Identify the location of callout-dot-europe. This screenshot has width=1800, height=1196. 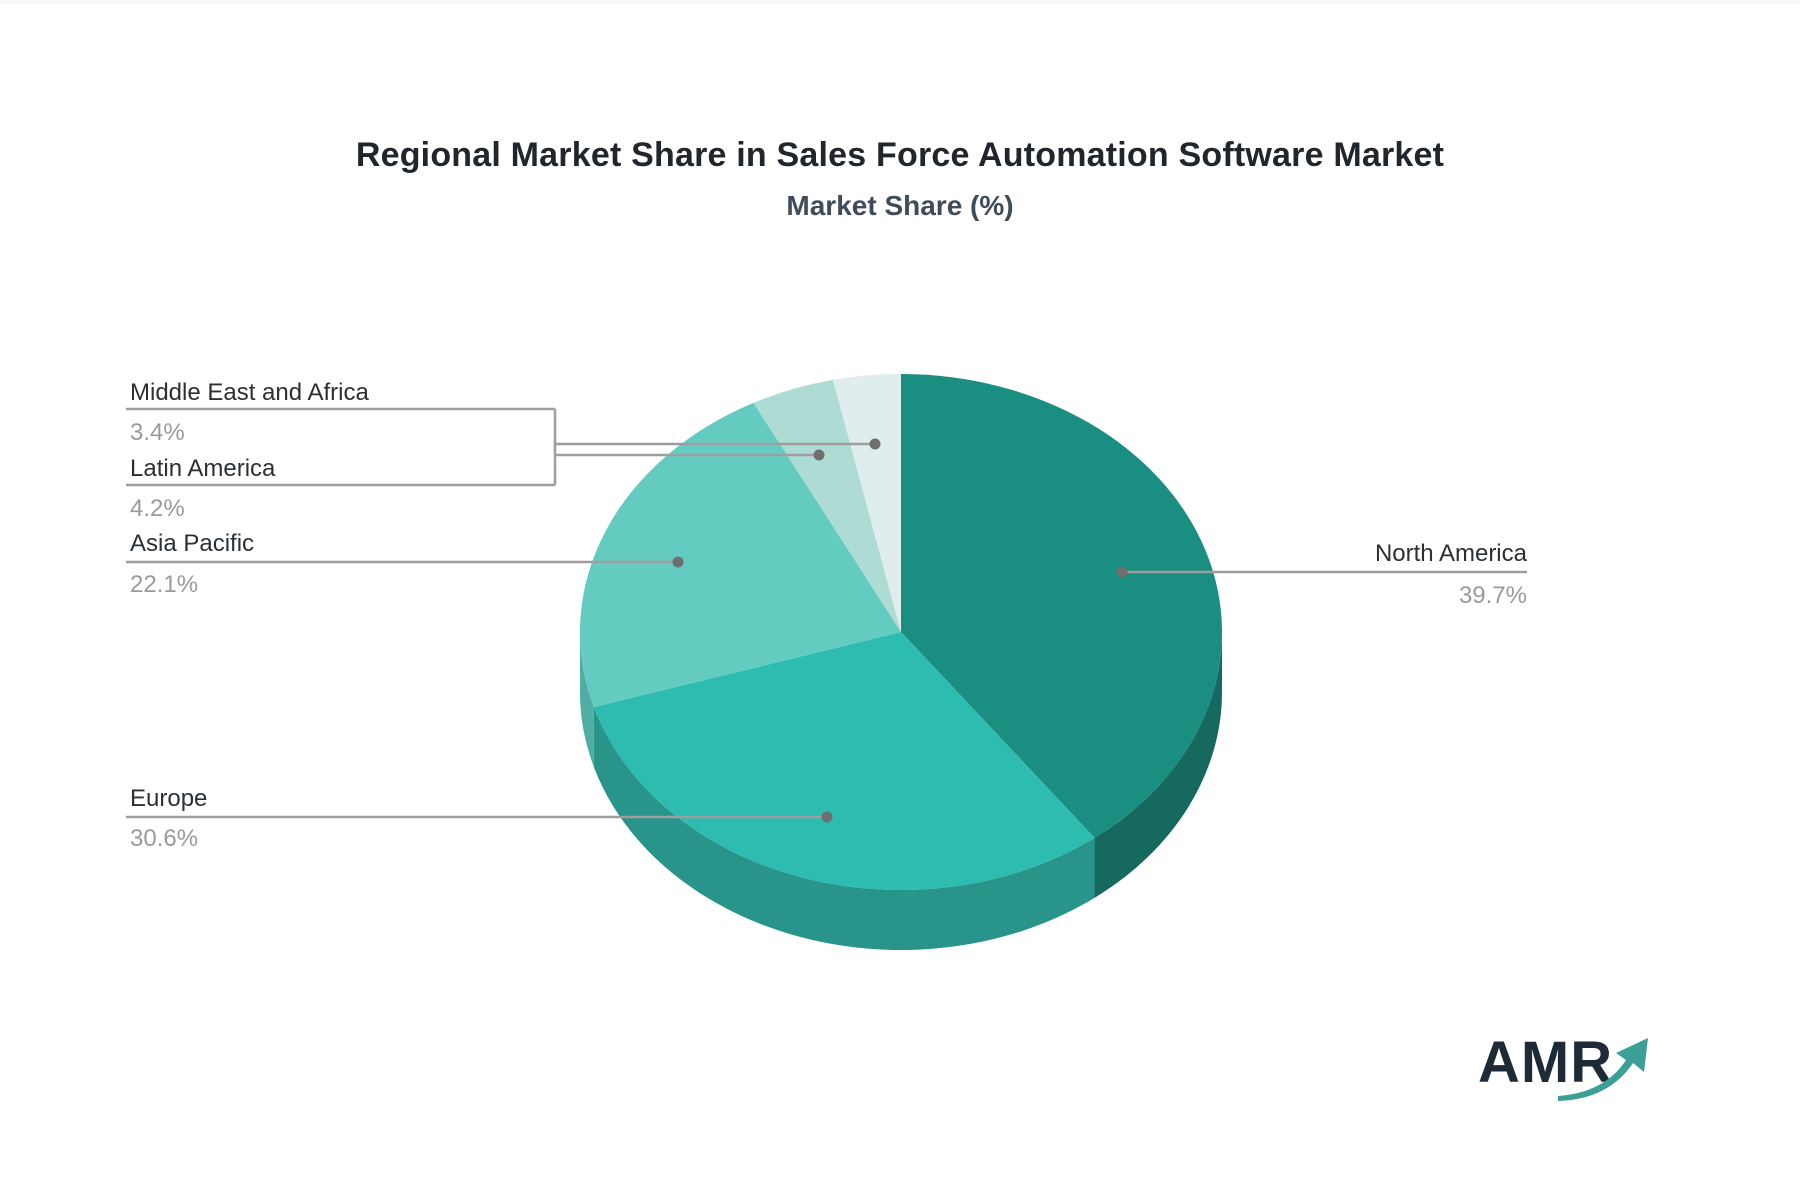
(827, 817).